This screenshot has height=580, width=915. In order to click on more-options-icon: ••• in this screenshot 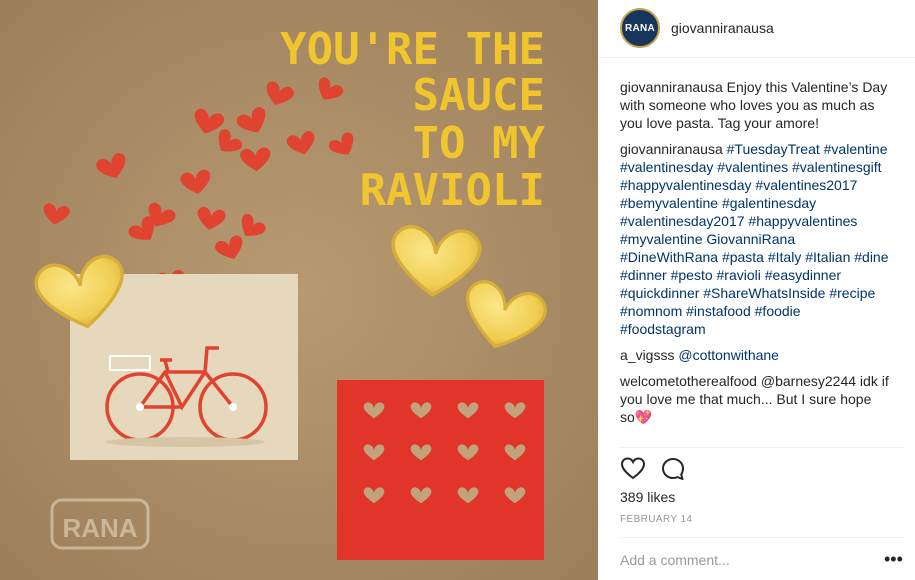, I will do `click(893, 559)`.